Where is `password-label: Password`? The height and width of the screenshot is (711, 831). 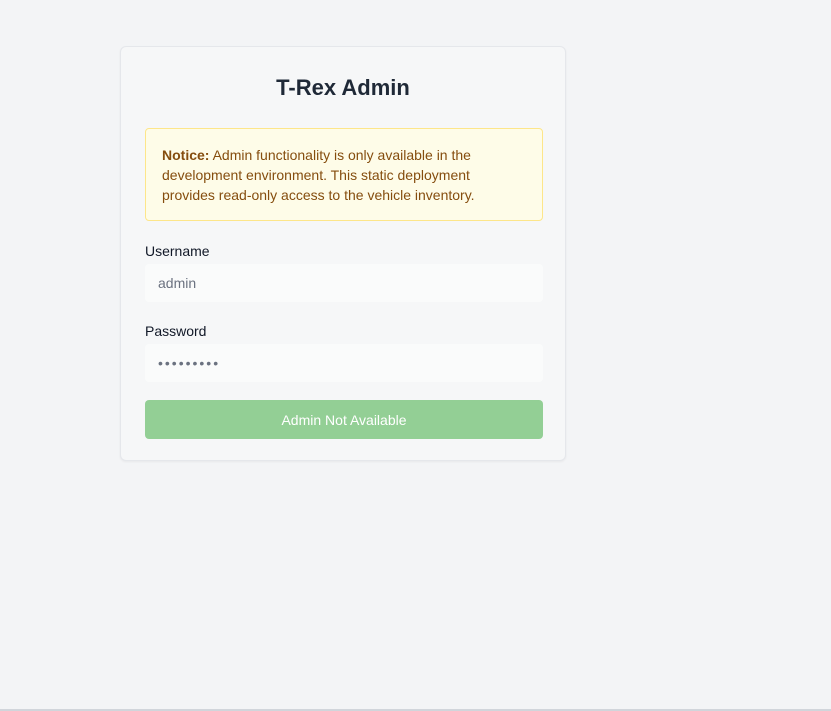
password-label: Password is located at coordinates (176, 331).